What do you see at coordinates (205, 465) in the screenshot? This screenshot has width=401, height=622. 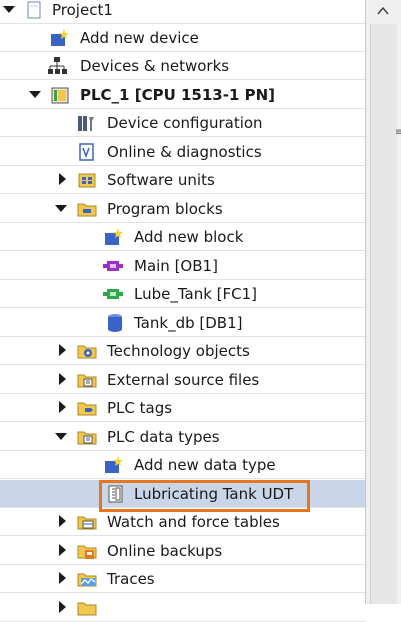 I see `tree-item-label: Add new data type` at bounding box center [205, 465].